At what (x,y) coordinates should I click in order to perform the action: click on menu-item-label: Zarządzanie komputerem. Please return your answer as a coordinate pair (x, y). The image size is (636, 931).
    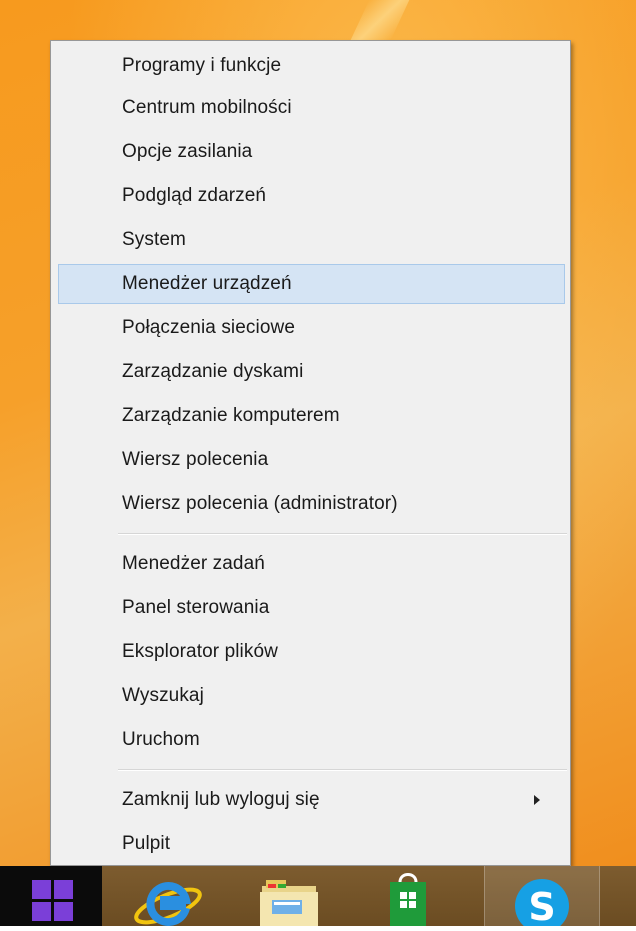
    Looking at the image, I should click on (231, 415).